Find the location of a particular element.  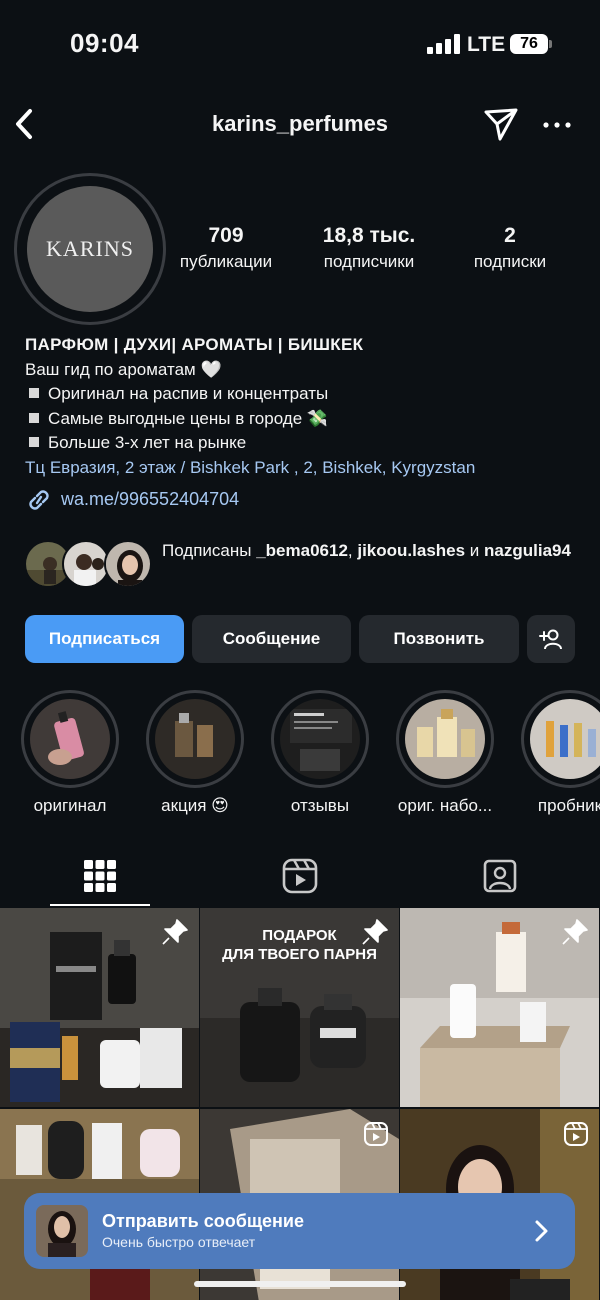

separator: и is located at coordinates (475, 550).